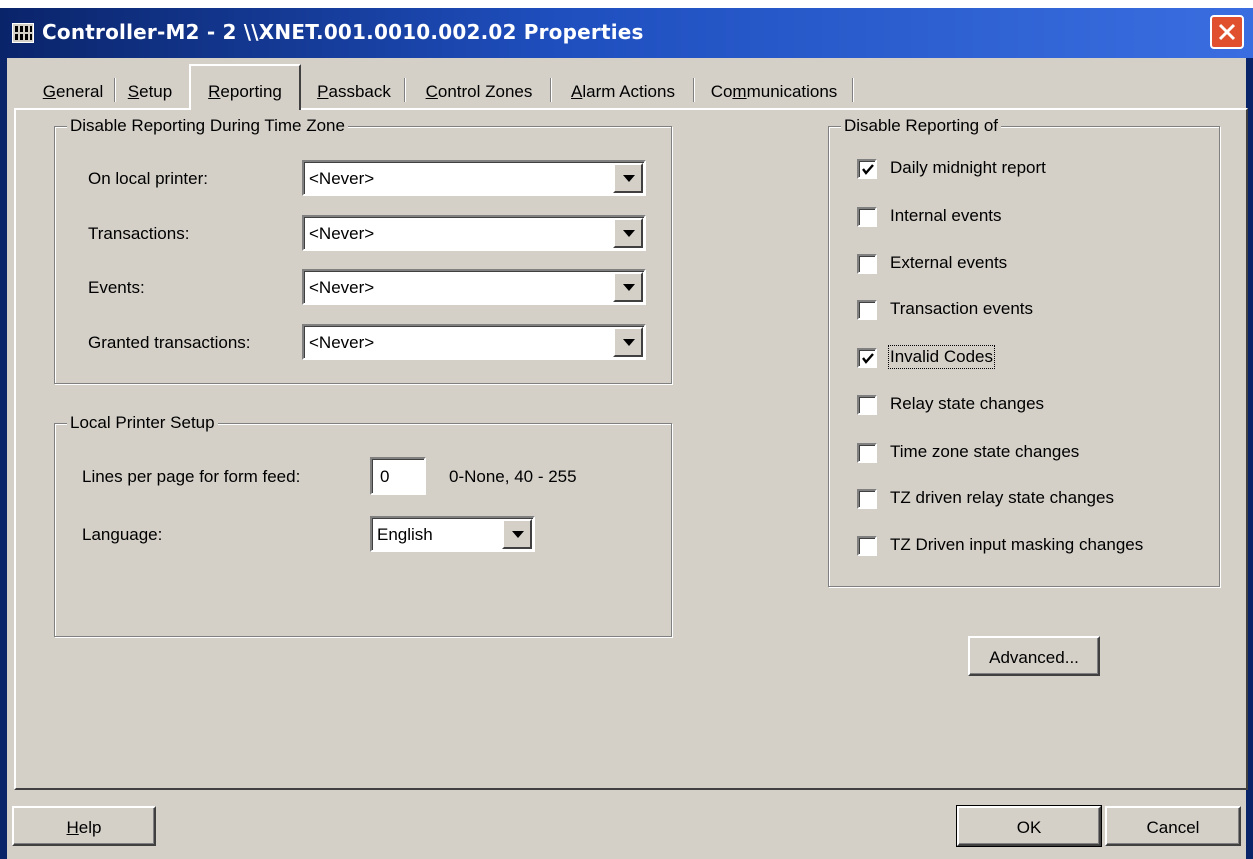  I want to click on granted-transactions-label: Granted transactions:, so click(169, 342).